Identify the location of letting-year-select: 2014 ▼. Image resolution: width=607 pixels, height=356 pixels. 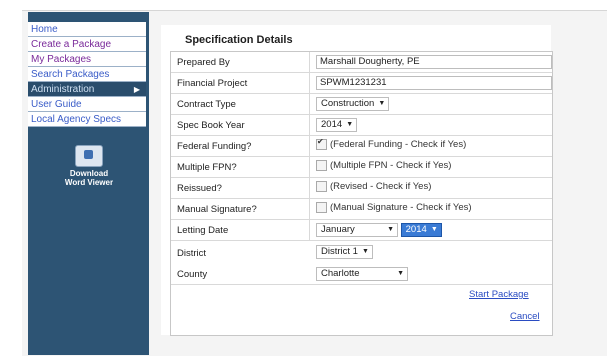
(421, 230).